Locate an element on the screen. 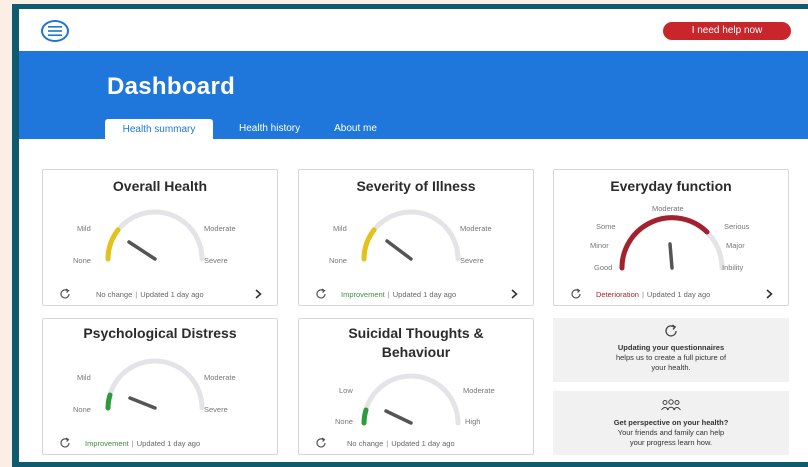 Image resolution: width=808 pixels, height=467 pixels. gauge-label-left-top: Low is located at coordinates (346, 390).